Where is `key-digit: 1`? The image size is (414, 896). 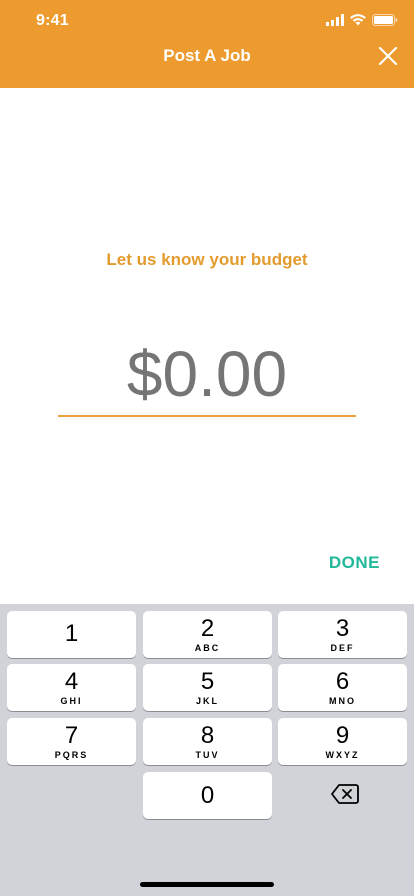
key-digit: 1 is located at coordinates (71, 633).